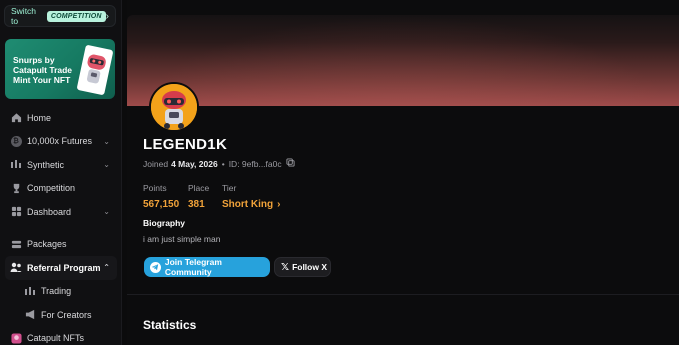 This screenshot has height=345, width=679. I want to click on join-telegram-button: Join Telegram Community, so click(207, 267).